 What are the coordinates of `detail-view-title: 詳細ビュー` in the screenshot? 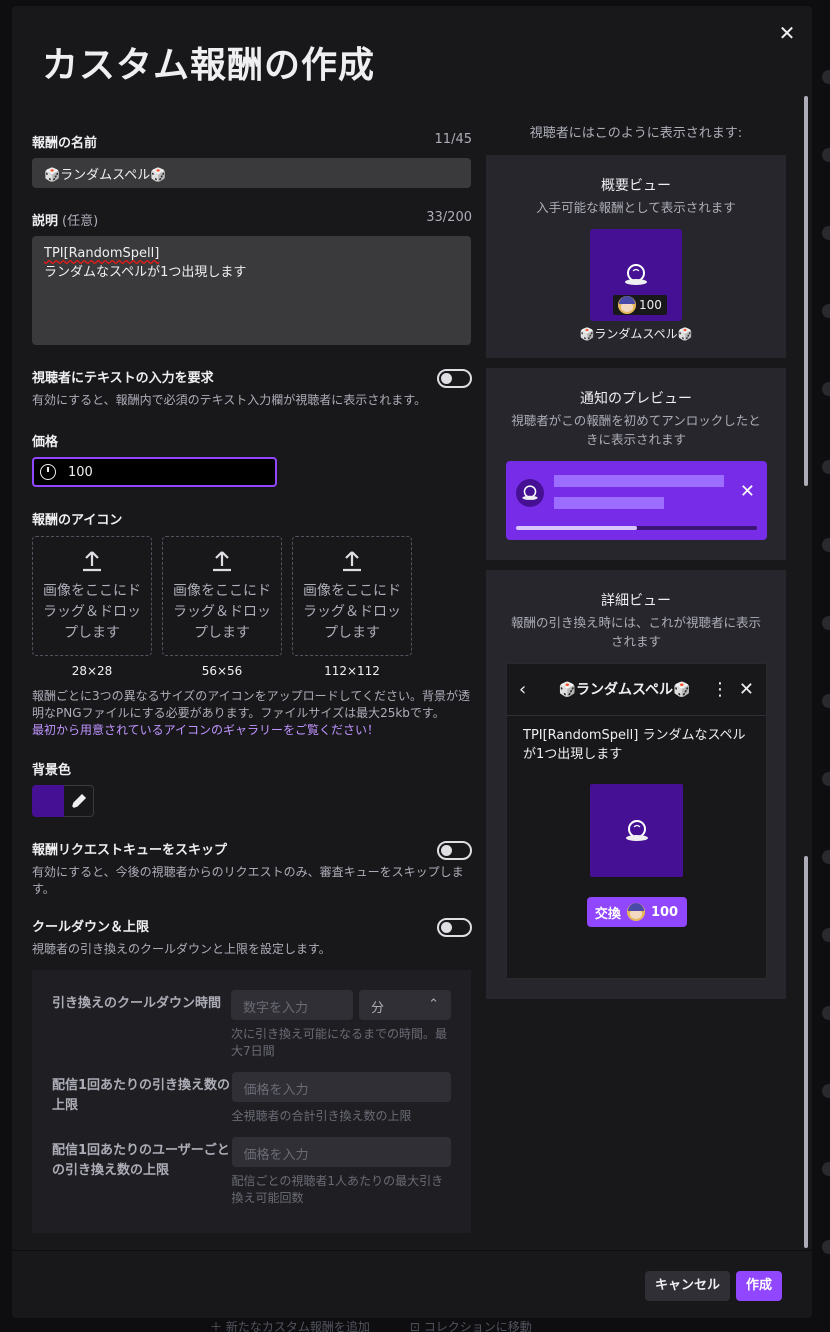 It's located at (636, 601).